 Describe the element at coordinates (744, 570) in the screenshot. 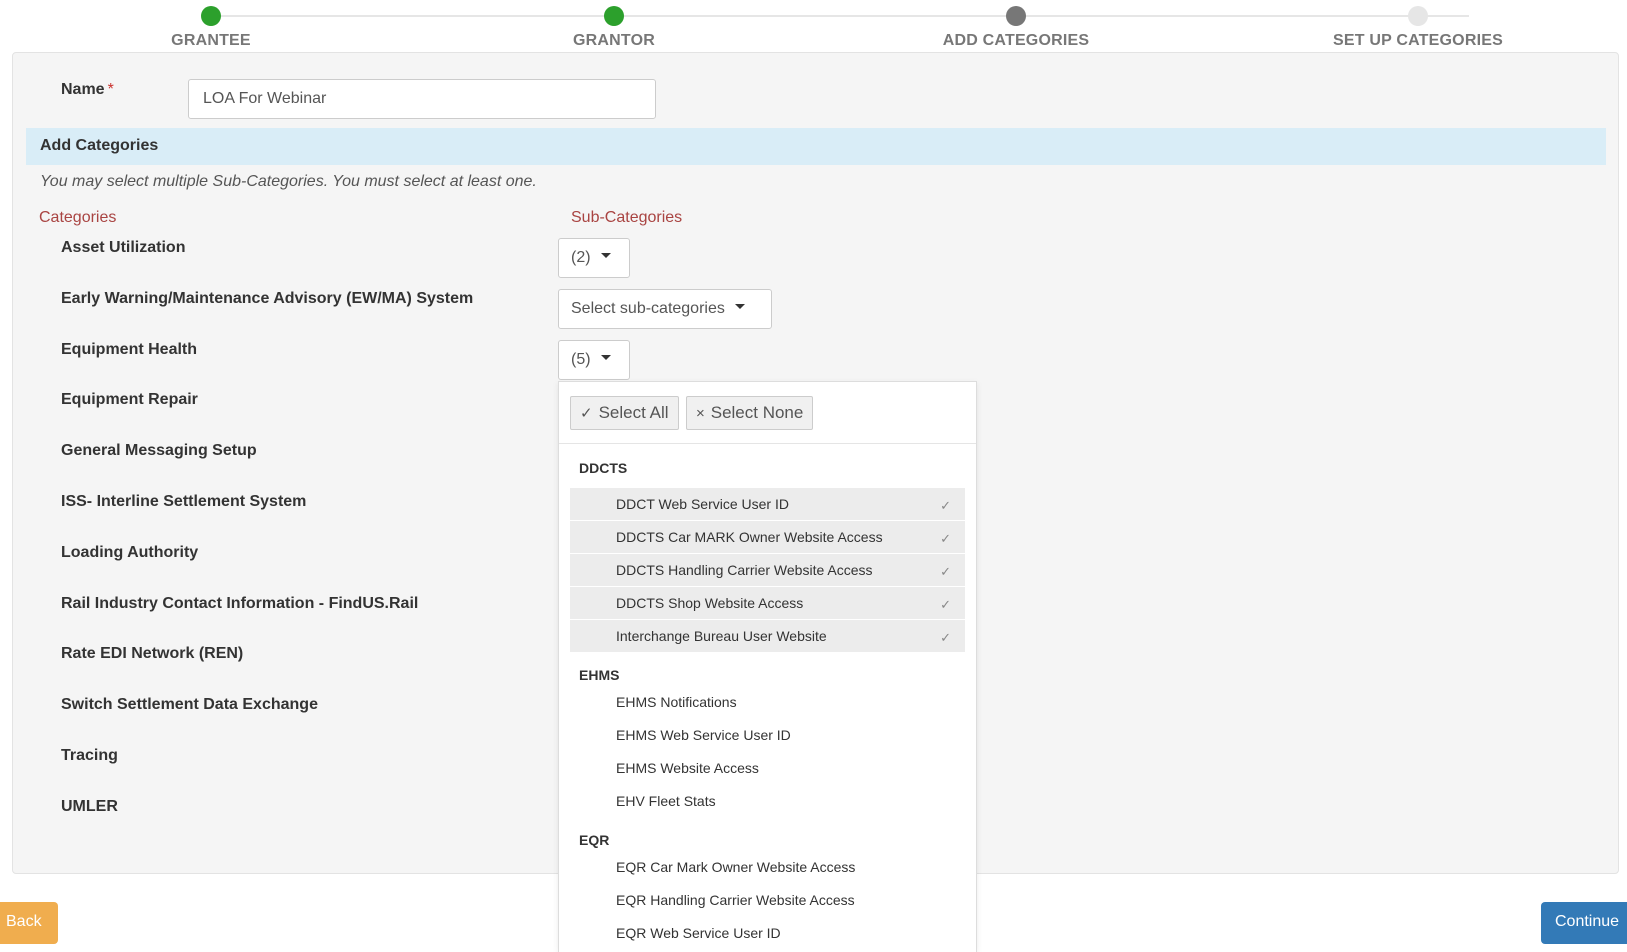

I see `option-label: DDCTS Handling Carrier Website Access` at that location.